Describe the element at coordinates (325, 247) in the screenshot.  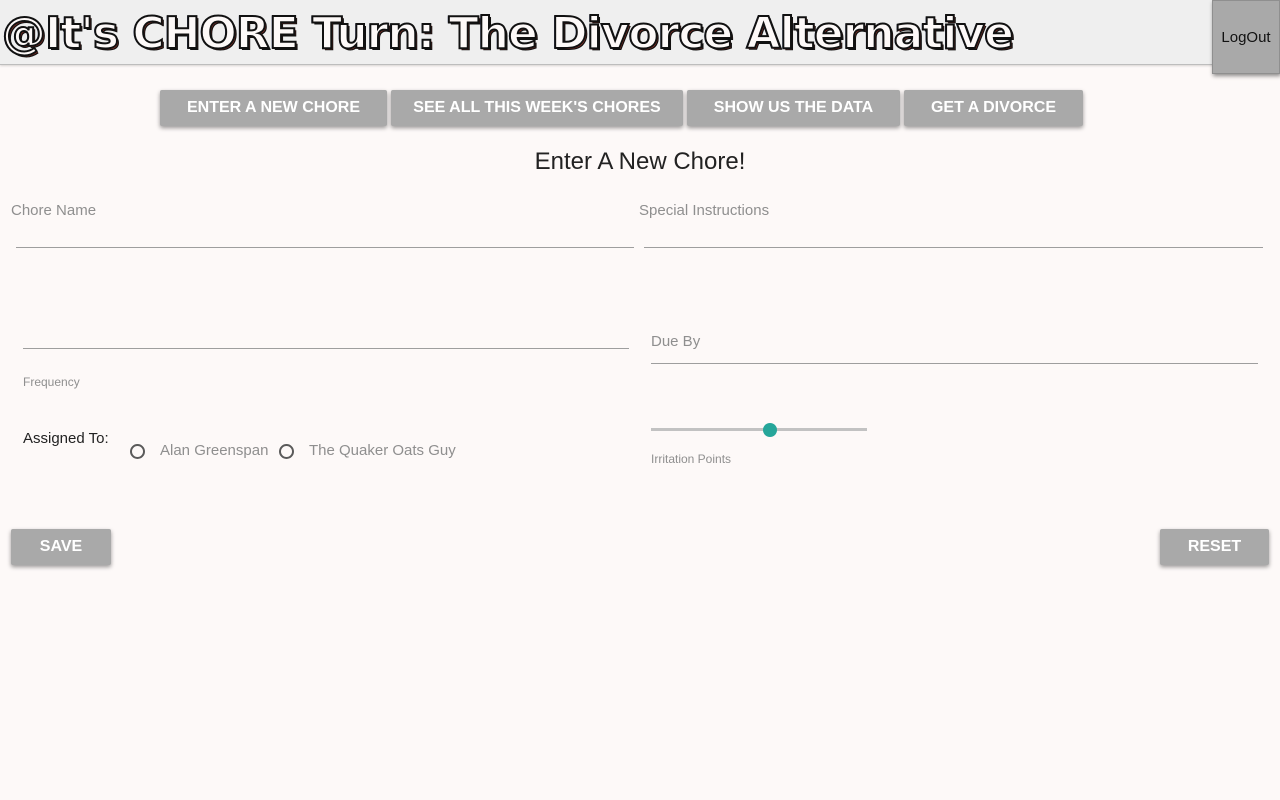
I see `chore-name-underline` at that location.